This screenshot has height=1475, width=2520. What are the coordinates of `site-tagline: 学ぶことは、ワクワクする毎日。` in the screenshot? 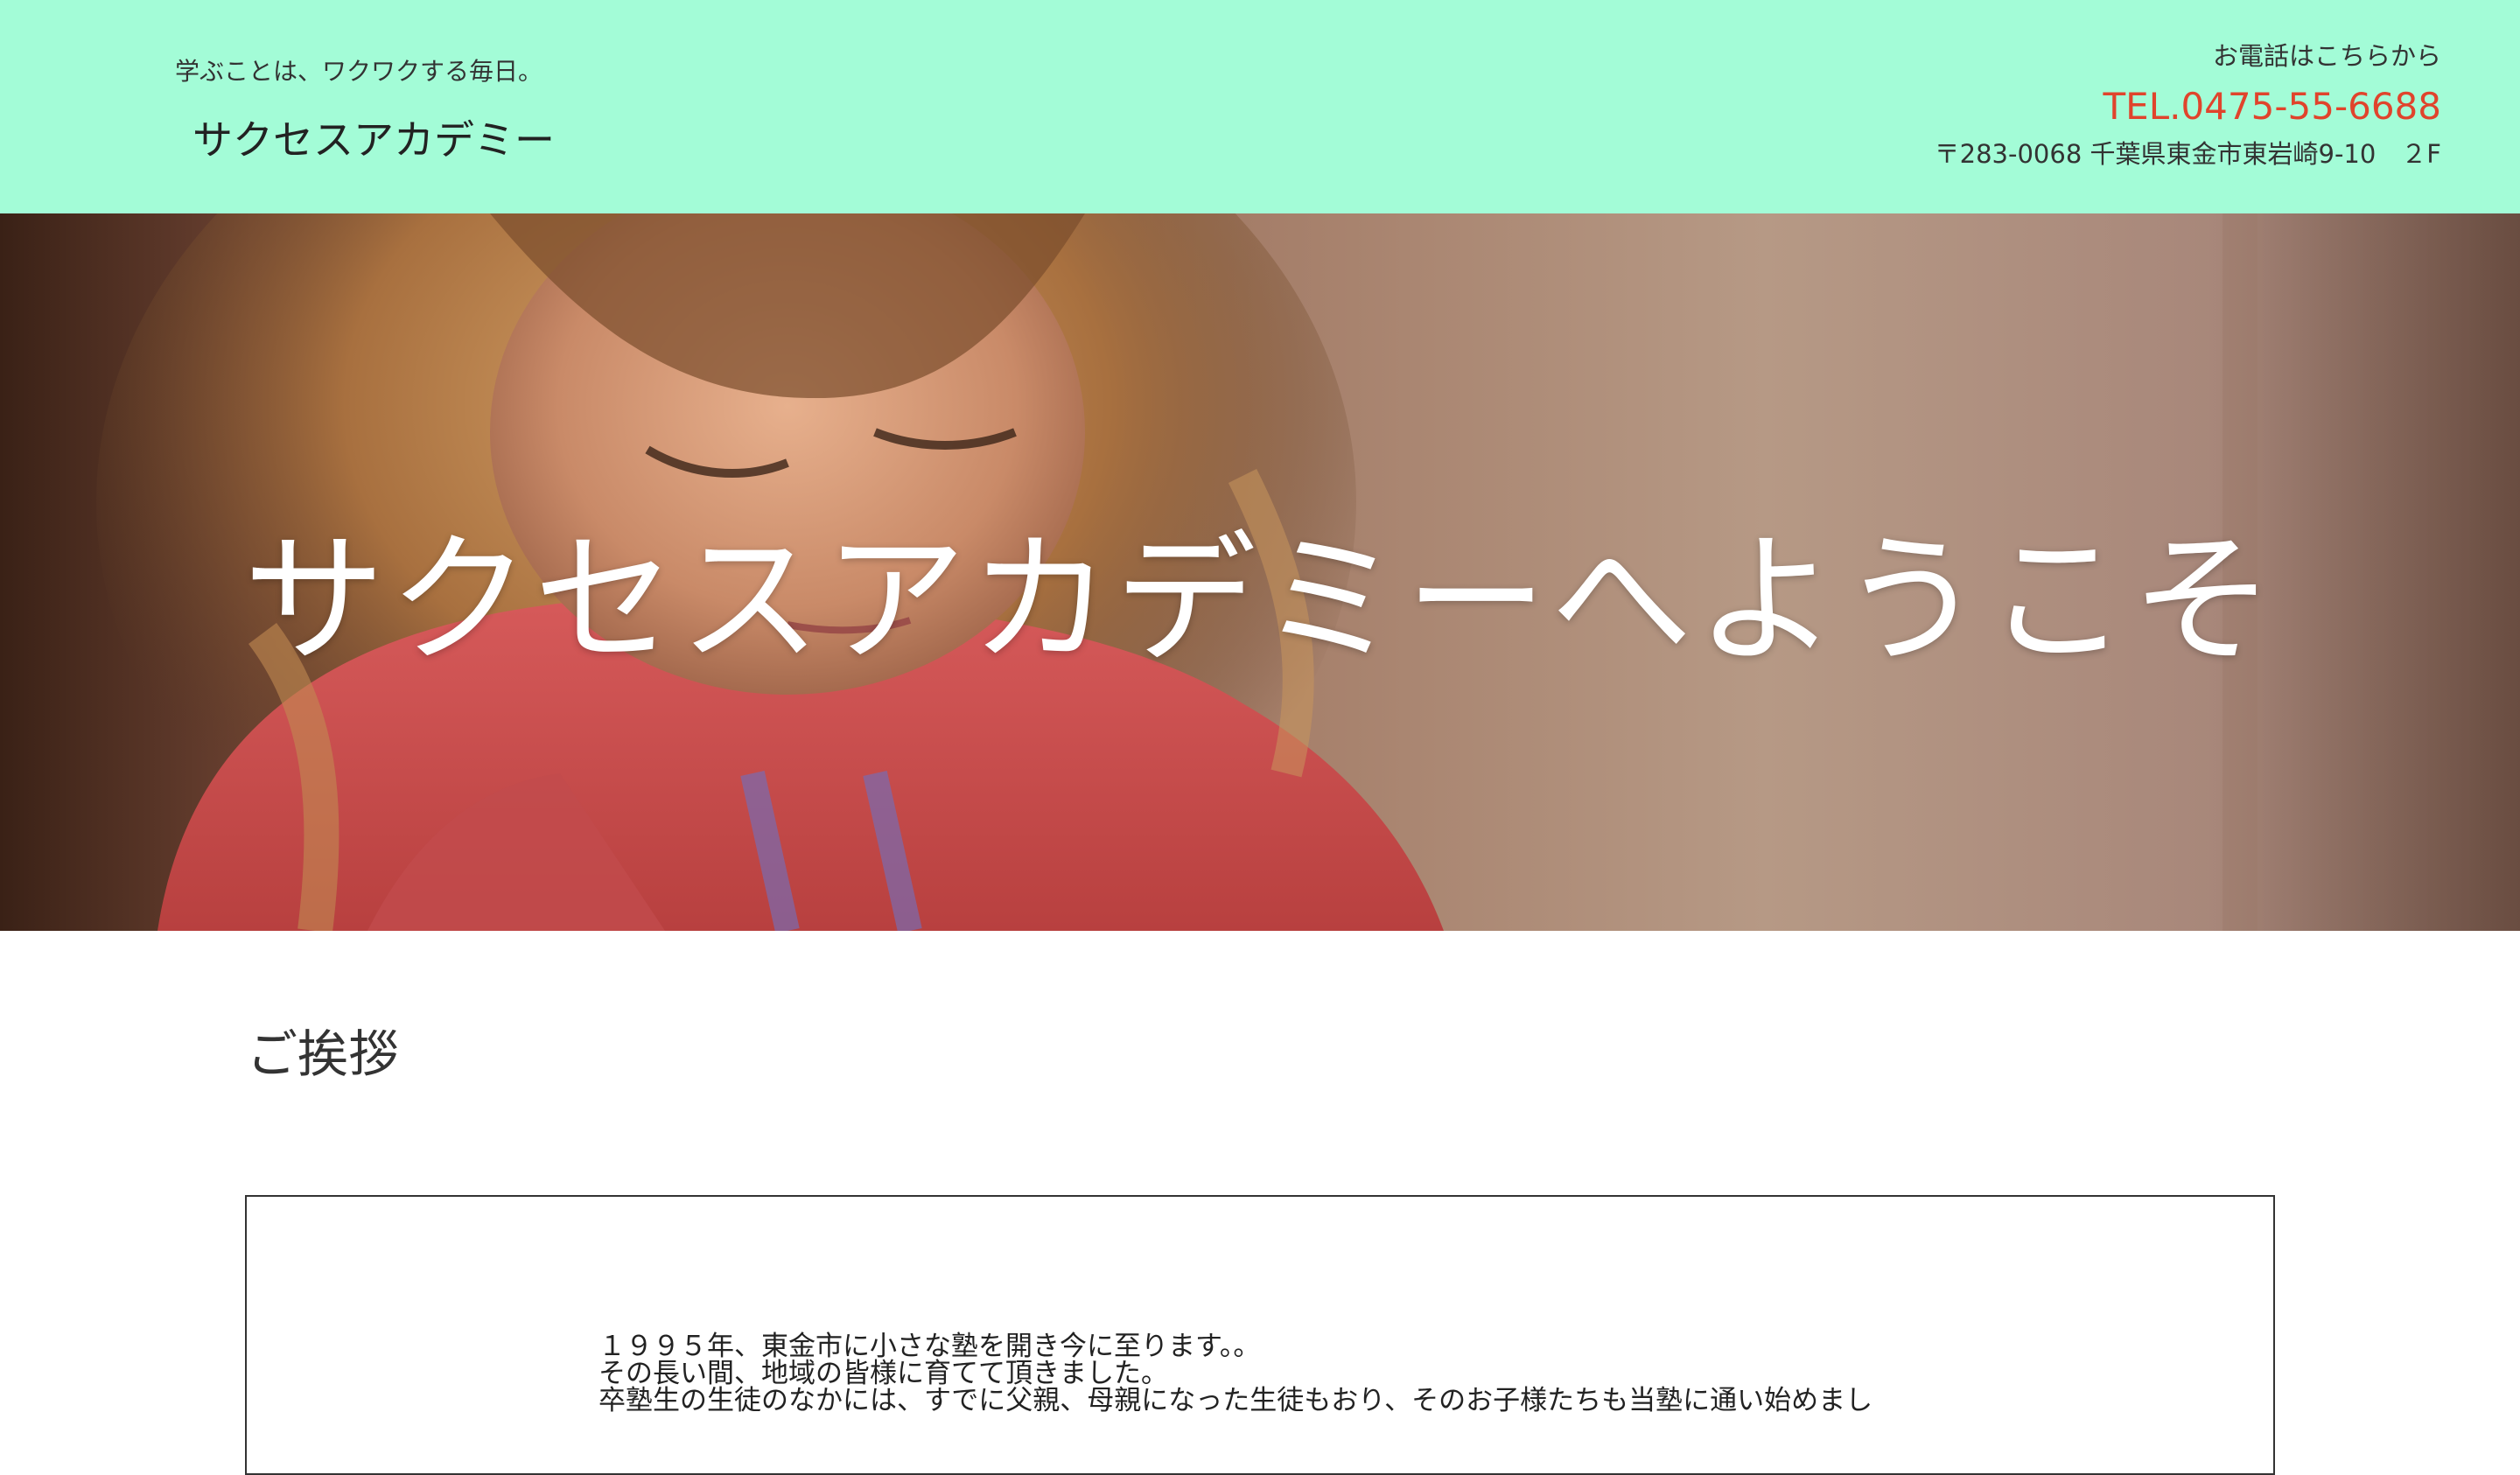 It's located at (359, 71).